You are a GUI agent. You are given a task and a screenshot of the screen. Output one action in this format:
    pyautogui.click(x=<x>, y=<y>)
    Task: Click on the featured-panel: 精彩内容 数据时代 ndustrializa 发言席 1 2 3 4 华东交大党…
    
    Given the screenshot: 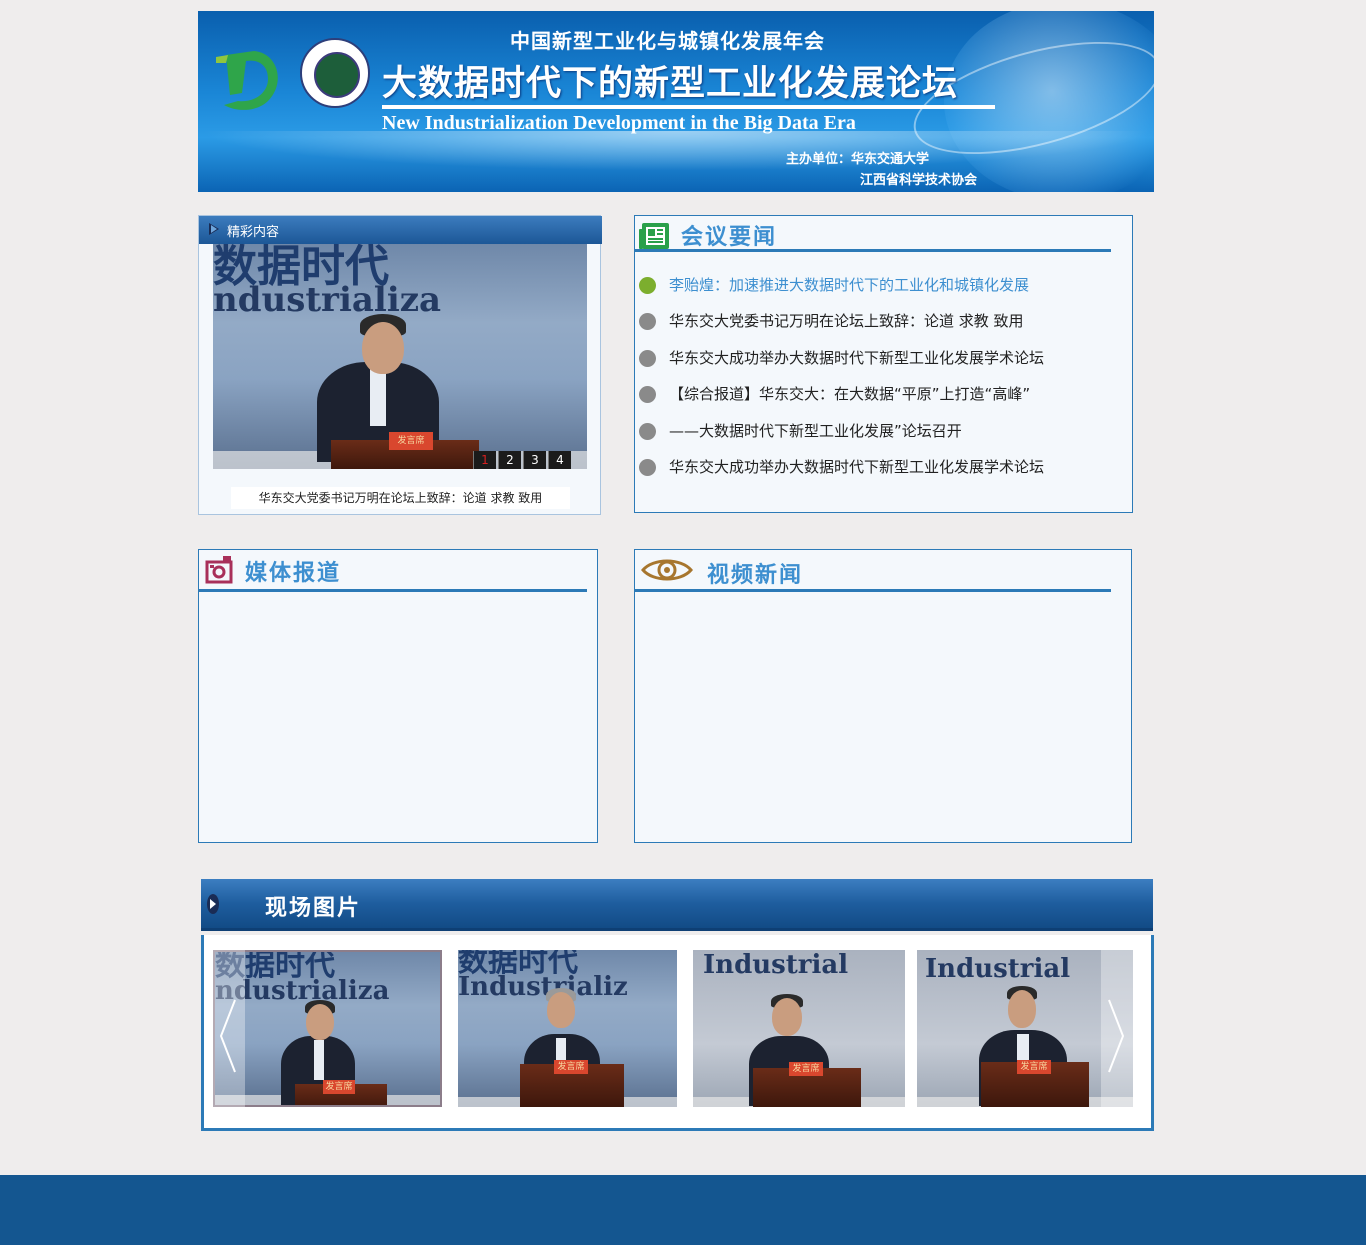 What is the action you would take?
    pyautogui.click(x=400, y=365)
    